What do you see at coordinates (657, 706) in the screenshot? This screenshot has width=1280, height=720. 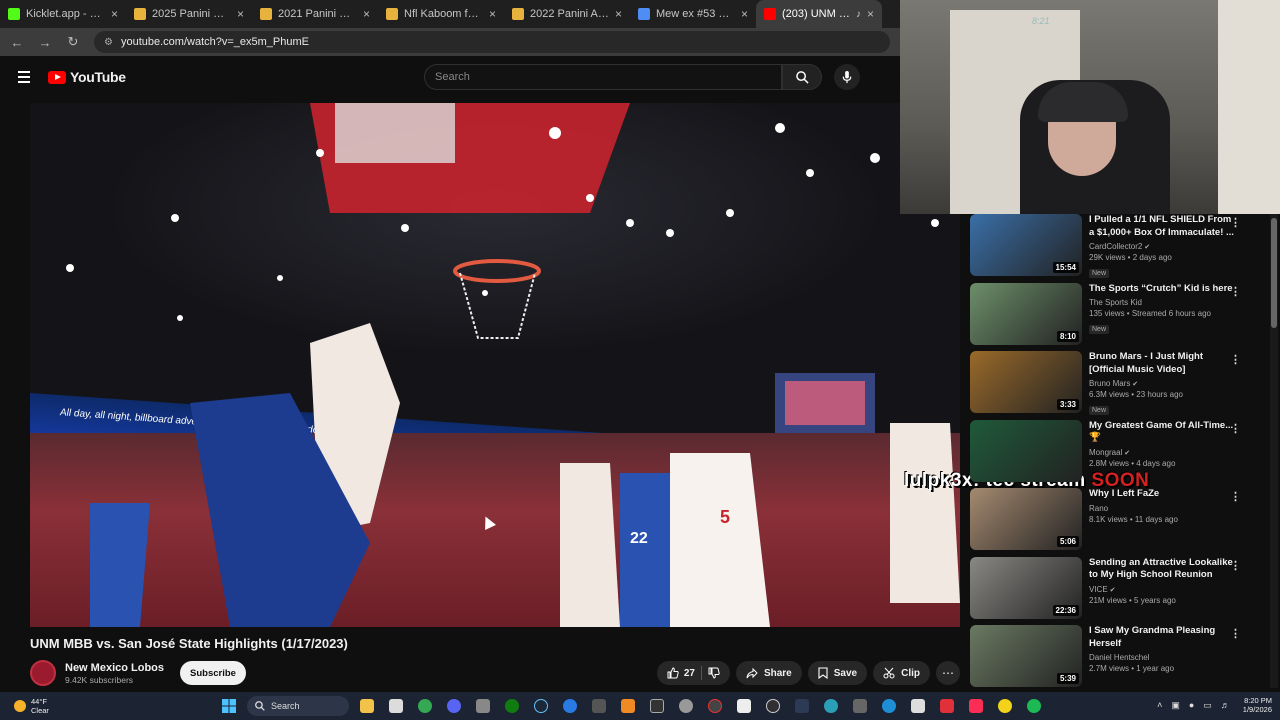 I see `app-dark-icon` at bounding box center [657, 706].